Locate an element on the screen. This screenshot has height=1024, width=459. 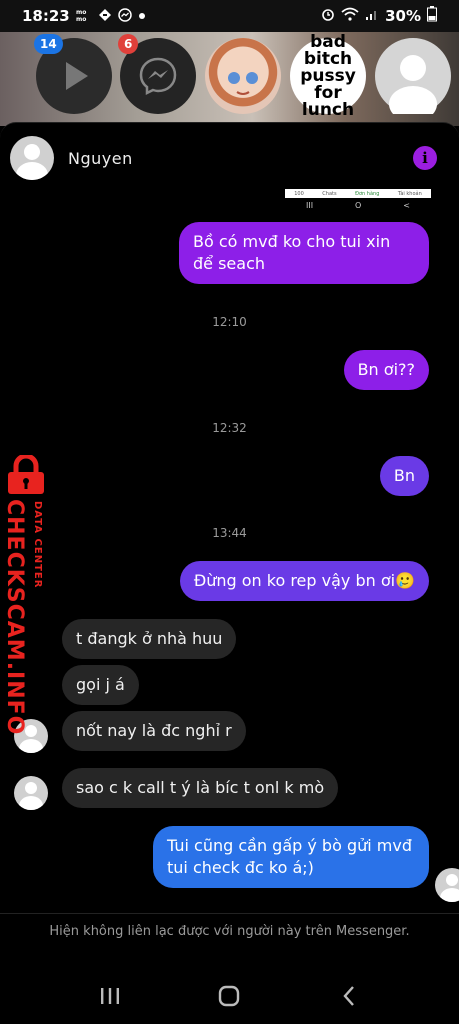
message-text: sao c k call t ý là bíc t onl k mò is located at coordinates (200, 787).